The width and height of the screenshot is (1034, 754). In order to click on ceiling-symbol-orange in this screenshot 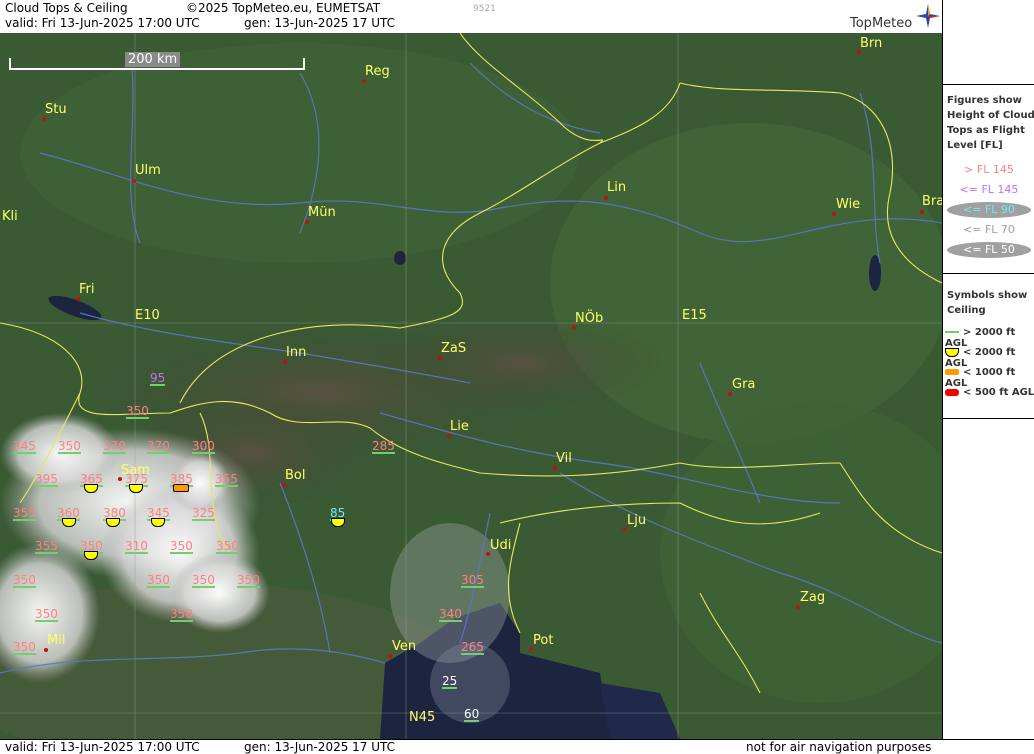, I will do `click(181, 488)`.